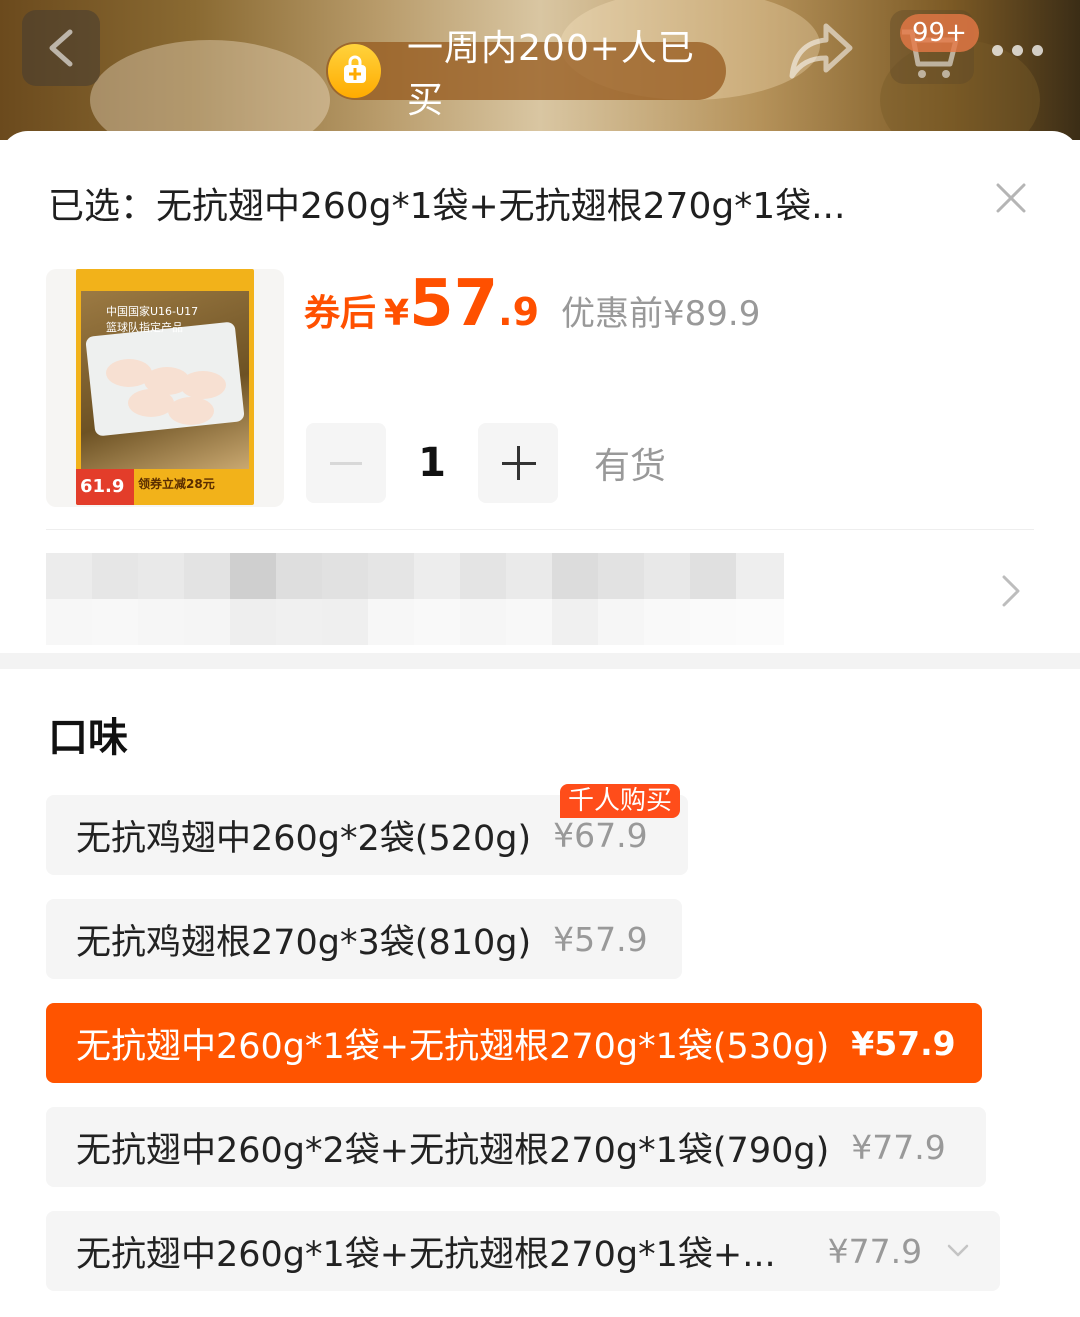 The height and width of the screenshot is (1317, 1080). I want to click on back-arrow-icon, so click(61, 48).